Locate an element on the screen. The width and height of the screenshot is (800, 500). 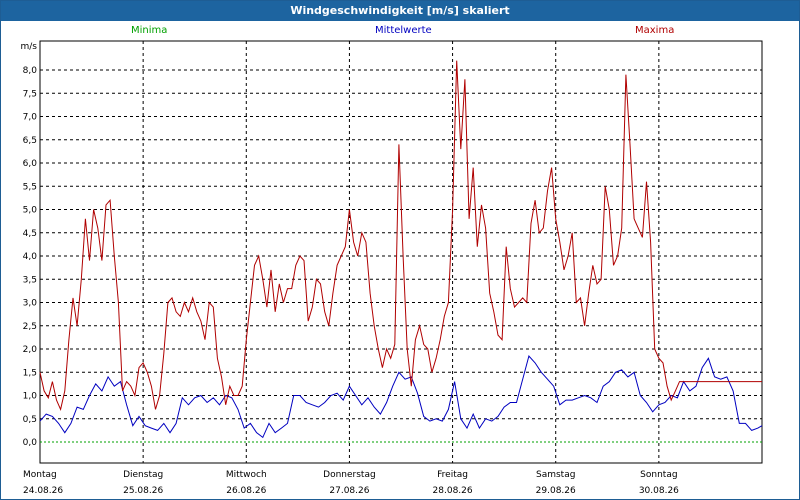
y-tick-label: 5,0 is located at coordinates (30, 211).